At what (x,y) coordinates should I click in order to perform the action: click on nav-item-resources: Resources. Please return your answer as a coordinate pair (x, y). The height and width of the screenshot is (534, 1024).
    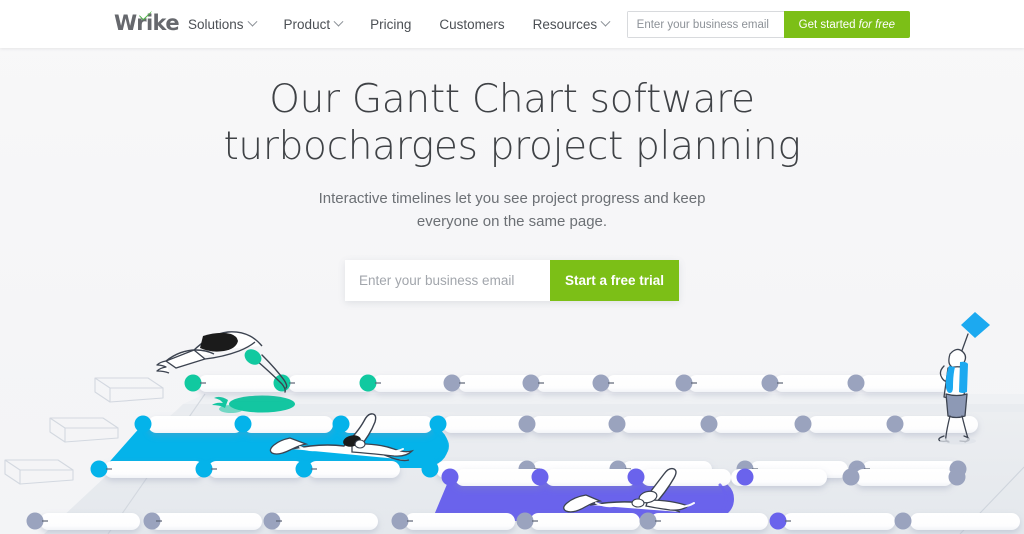
    Looking at the image, I should click on (571, 24).